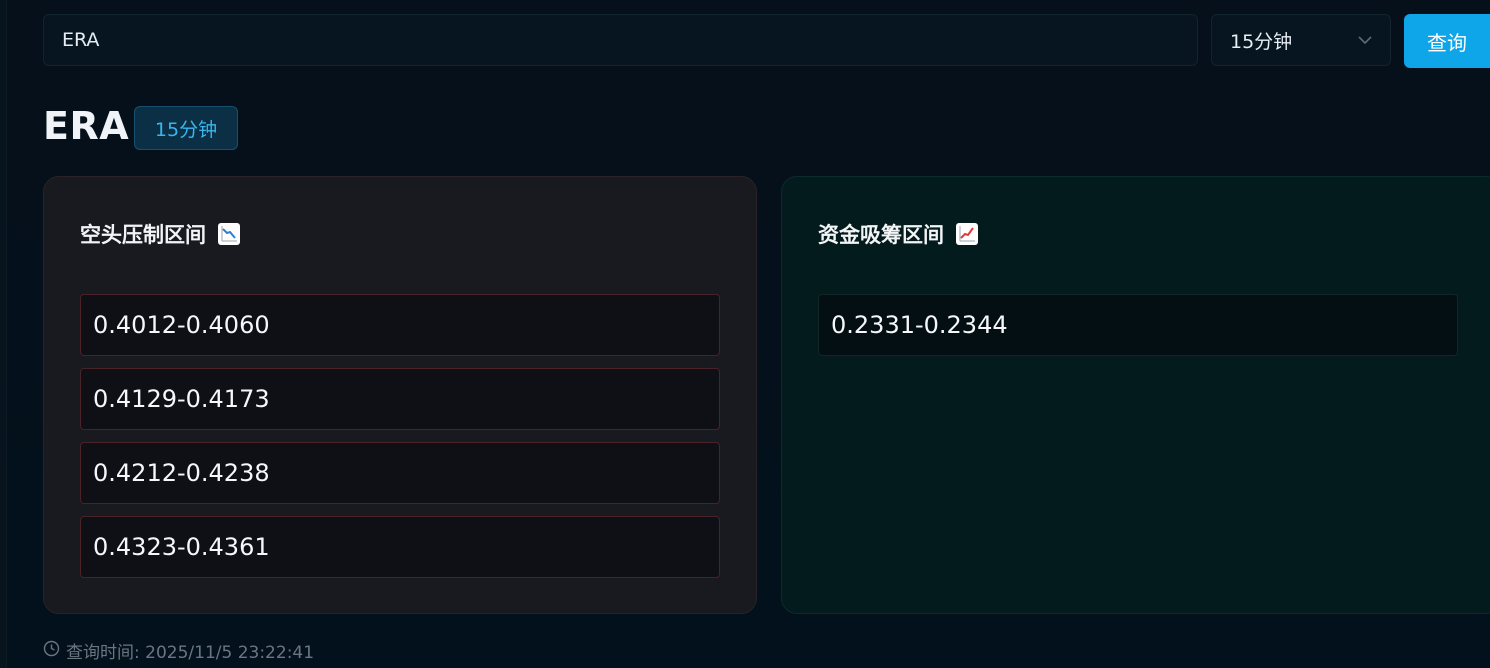 This screenshot has height=668, width=1490. Describe the element at coordinates (400, 473) in the screenshot. I see `bear-range-item: 0.4212-0.4238` at that location.